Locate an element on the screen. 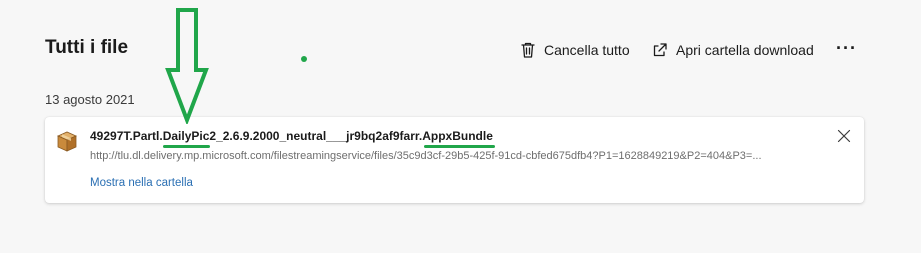 The image size is (921, 253). open-download-folder-label: Apri cartella download is located at coordinates (745, 50).